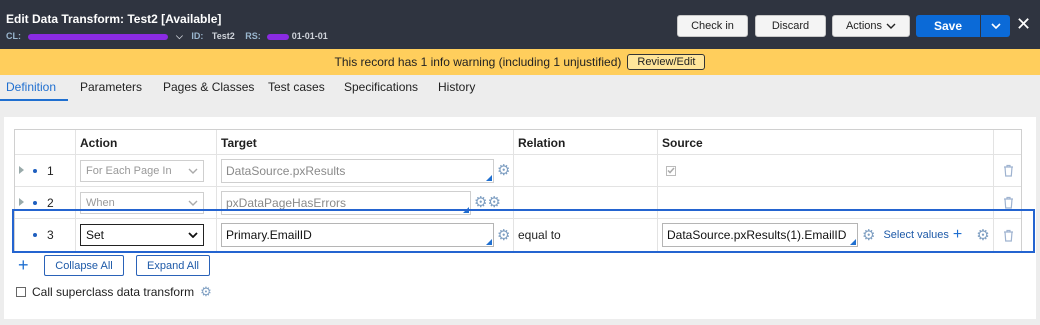 The image size is (1040, 325). What do you see at coordinates (790, 26) in the screenshot?
I see `discard-button: Discard` at bounding box center [790, 26].